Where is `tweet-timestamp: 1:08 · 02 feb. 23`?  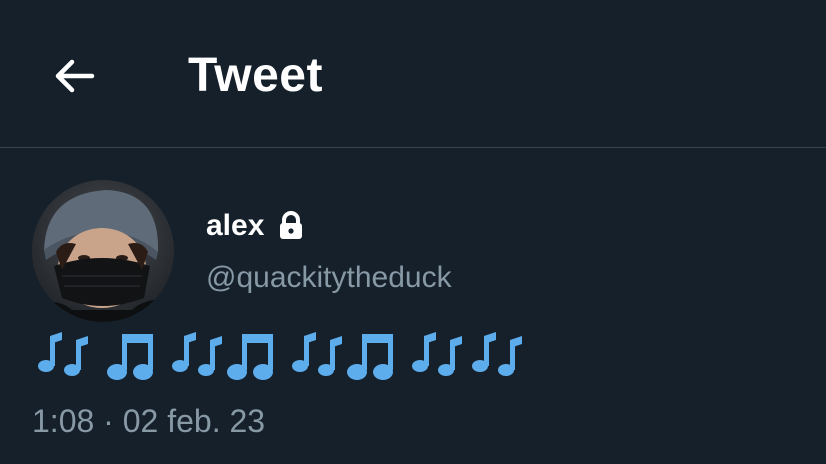
tweet-timestamp: 1:08 · 02 feb. 23 is located at coordinates (148, 421).